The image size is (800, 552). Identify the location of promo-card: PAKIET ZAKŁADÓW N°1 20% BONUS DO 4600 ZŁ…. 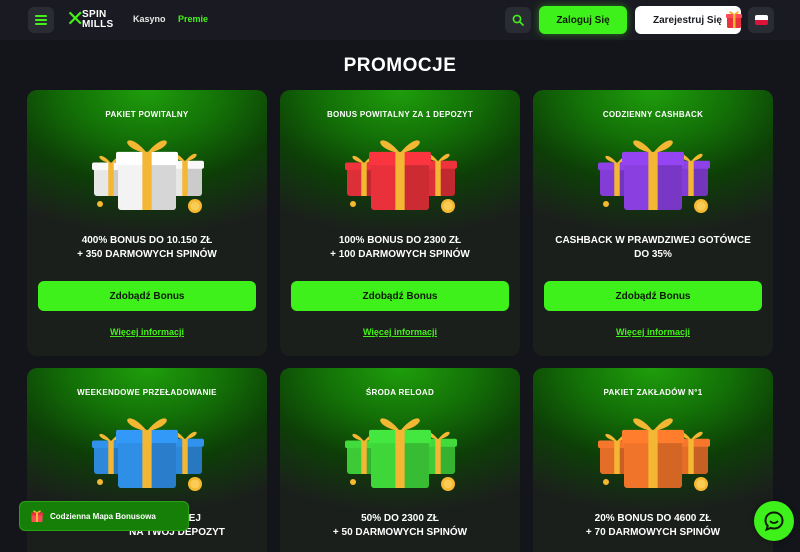
(653, 460).